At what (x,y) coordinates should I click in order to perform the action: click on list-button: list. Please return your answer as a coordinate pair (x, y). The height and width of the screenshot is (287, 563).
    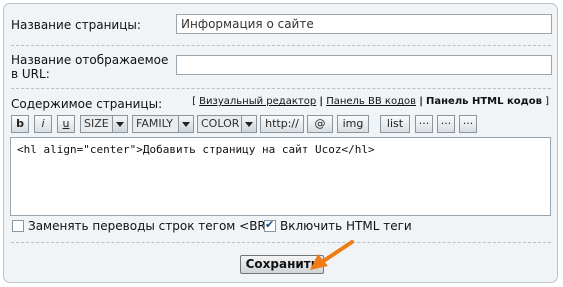
    Looking at the image, I should click on (395, 124).